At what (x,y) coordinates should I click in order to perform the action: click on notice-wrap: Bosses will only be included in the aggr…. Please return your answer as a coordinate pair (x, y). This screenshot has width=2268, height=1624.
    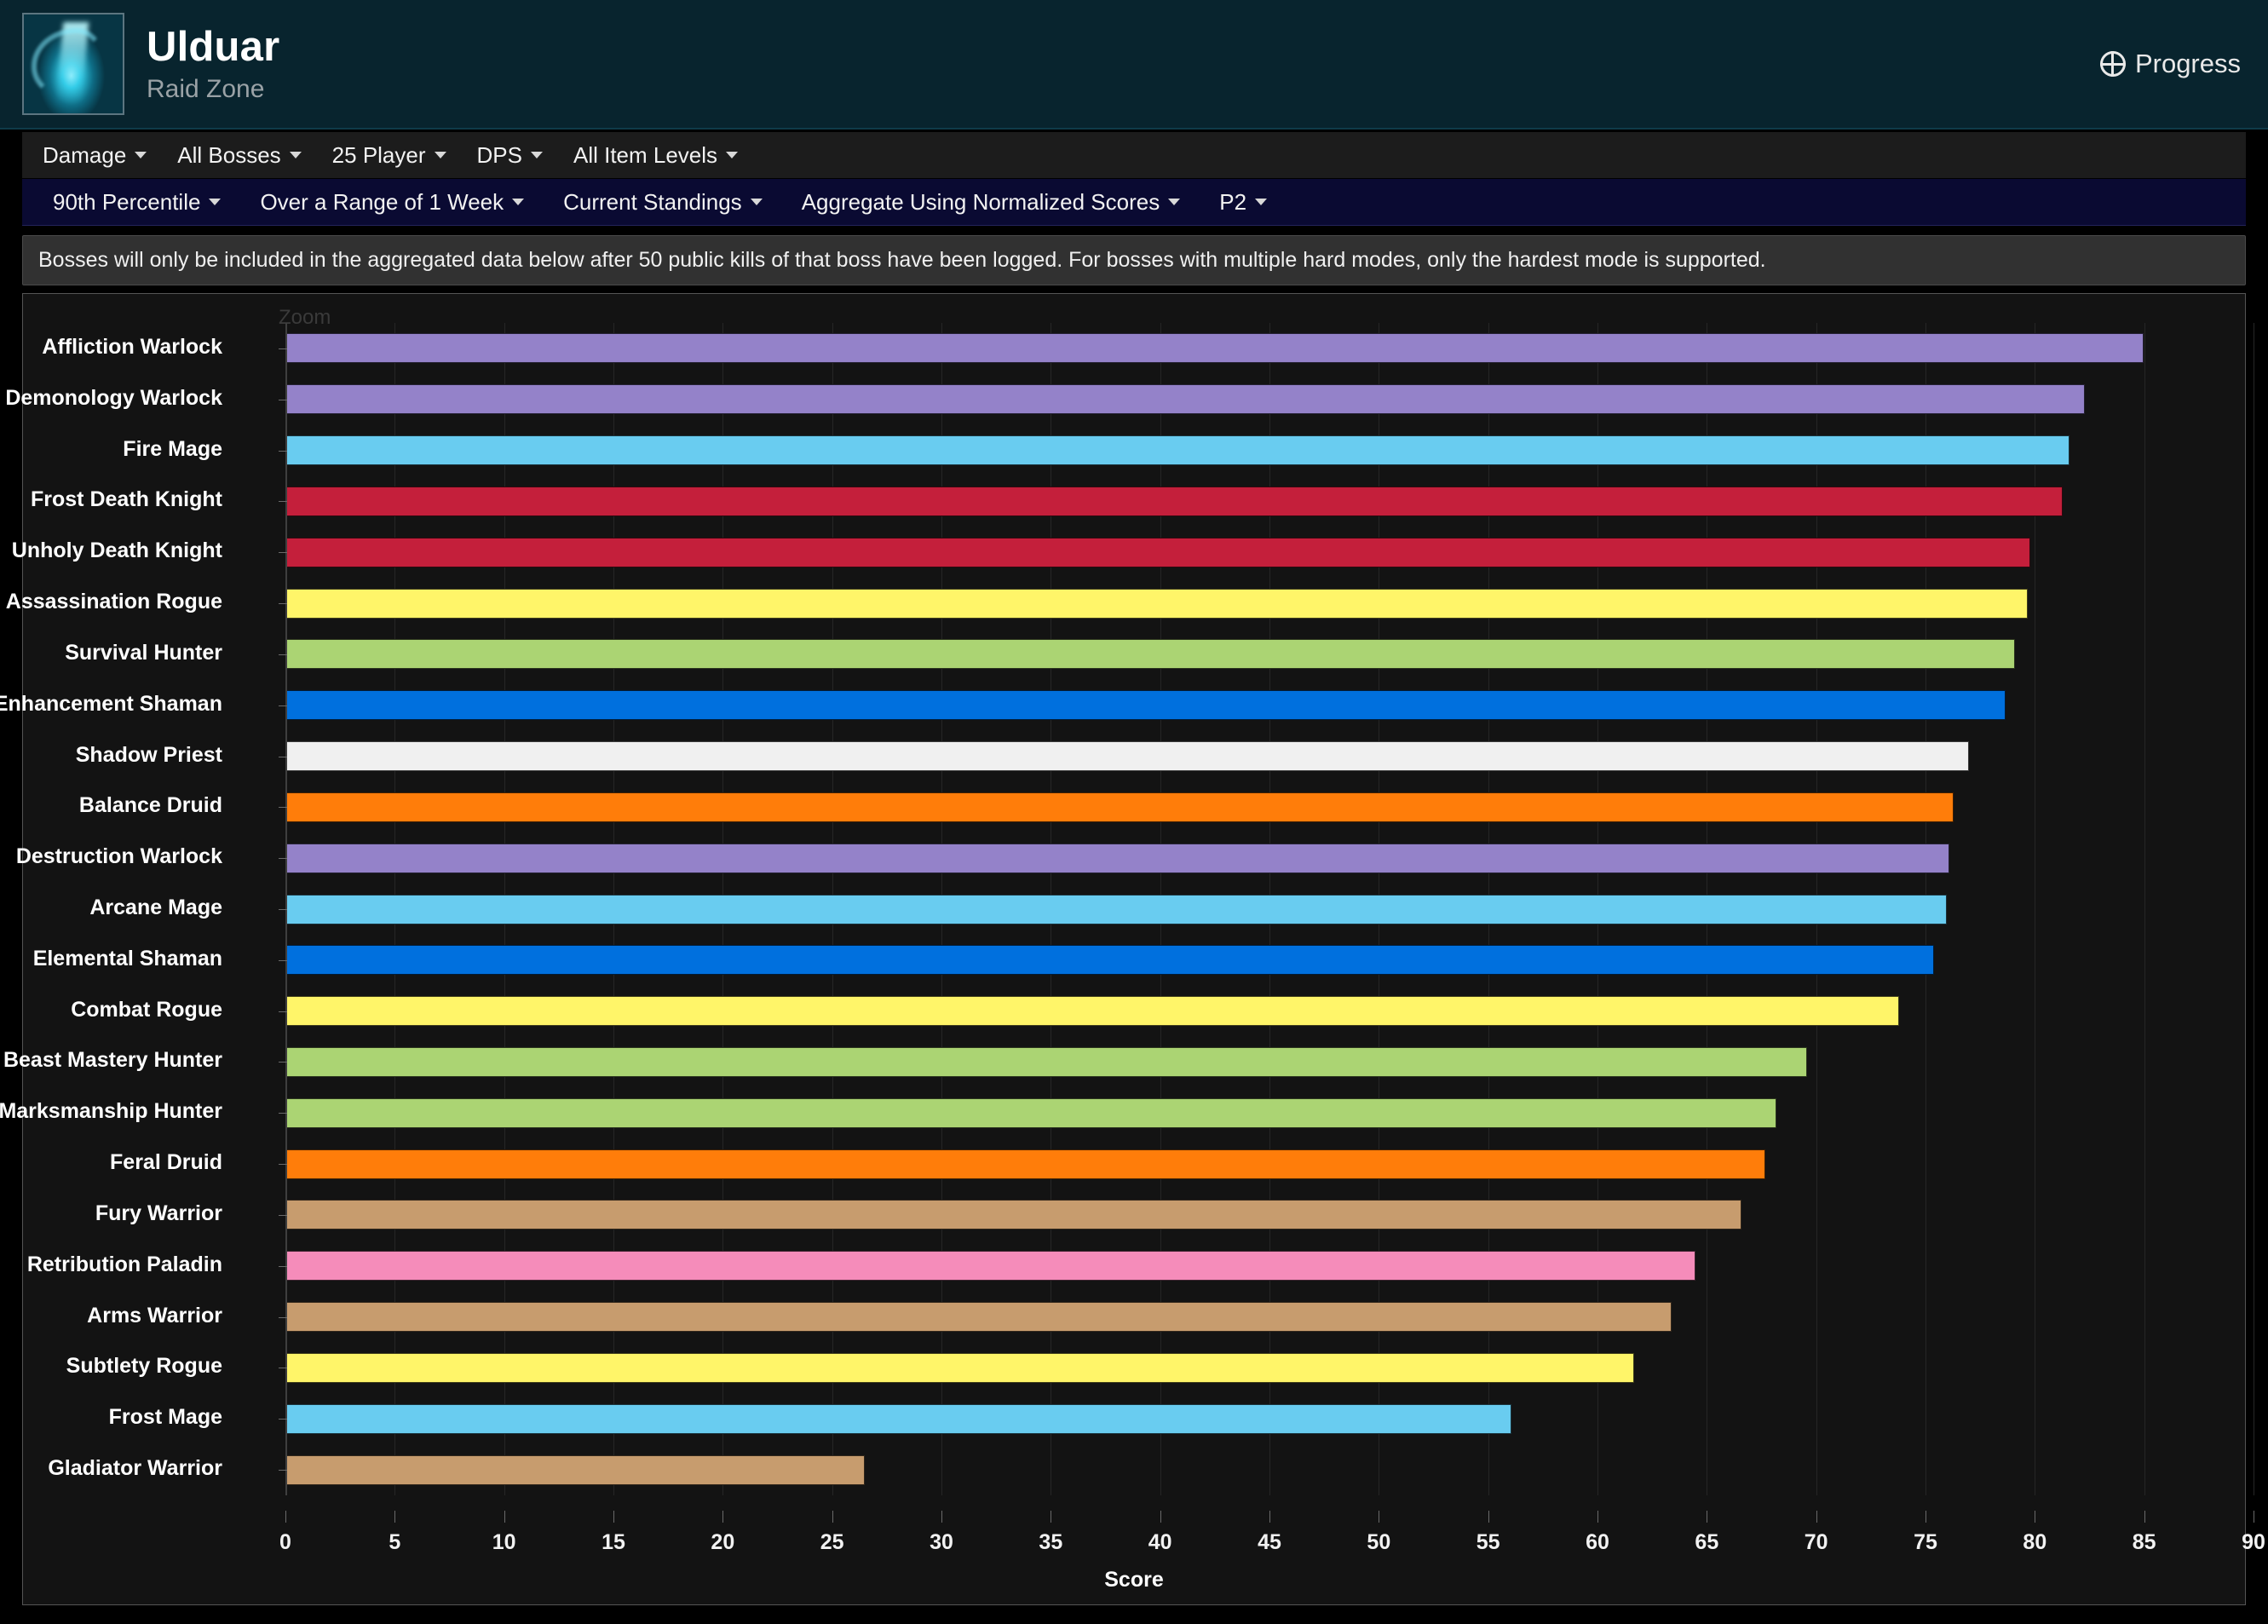
    Looking at the image, I should click on (1134, 259).